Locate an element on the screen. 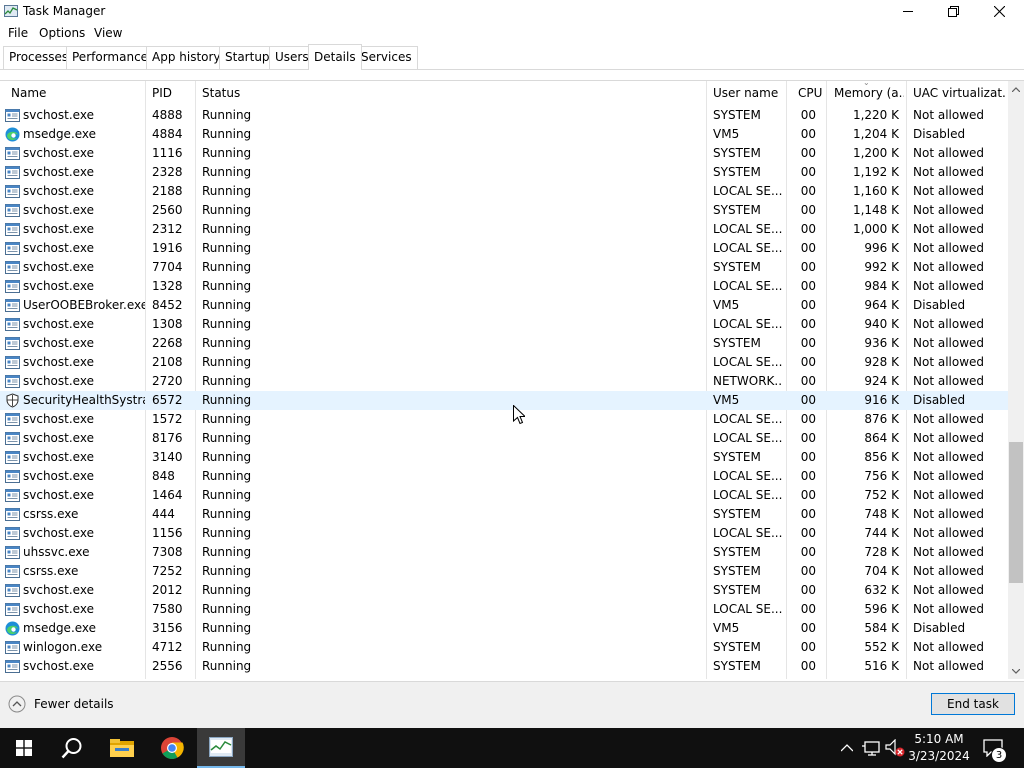 Image resolution: width=1024 pixels, height=768 pixels. process-pid: 2268 is located at coordinates (167, 343).